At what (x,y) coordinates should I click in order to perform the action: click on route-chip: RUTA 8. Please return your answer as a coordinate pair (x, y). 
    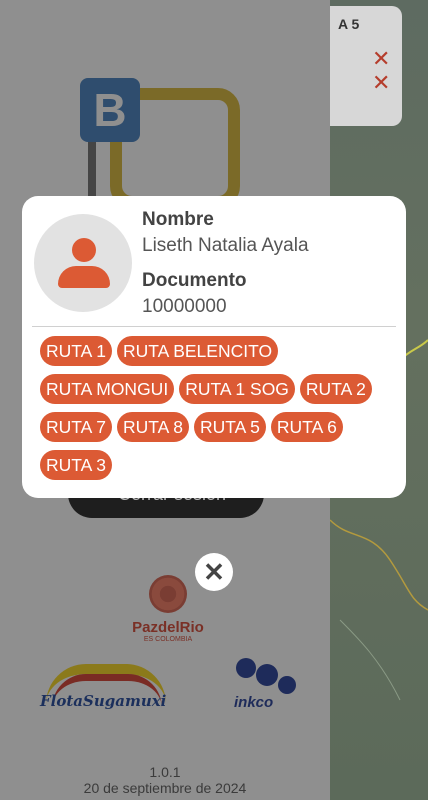
    Looking at the image, I should click on (152, 427).